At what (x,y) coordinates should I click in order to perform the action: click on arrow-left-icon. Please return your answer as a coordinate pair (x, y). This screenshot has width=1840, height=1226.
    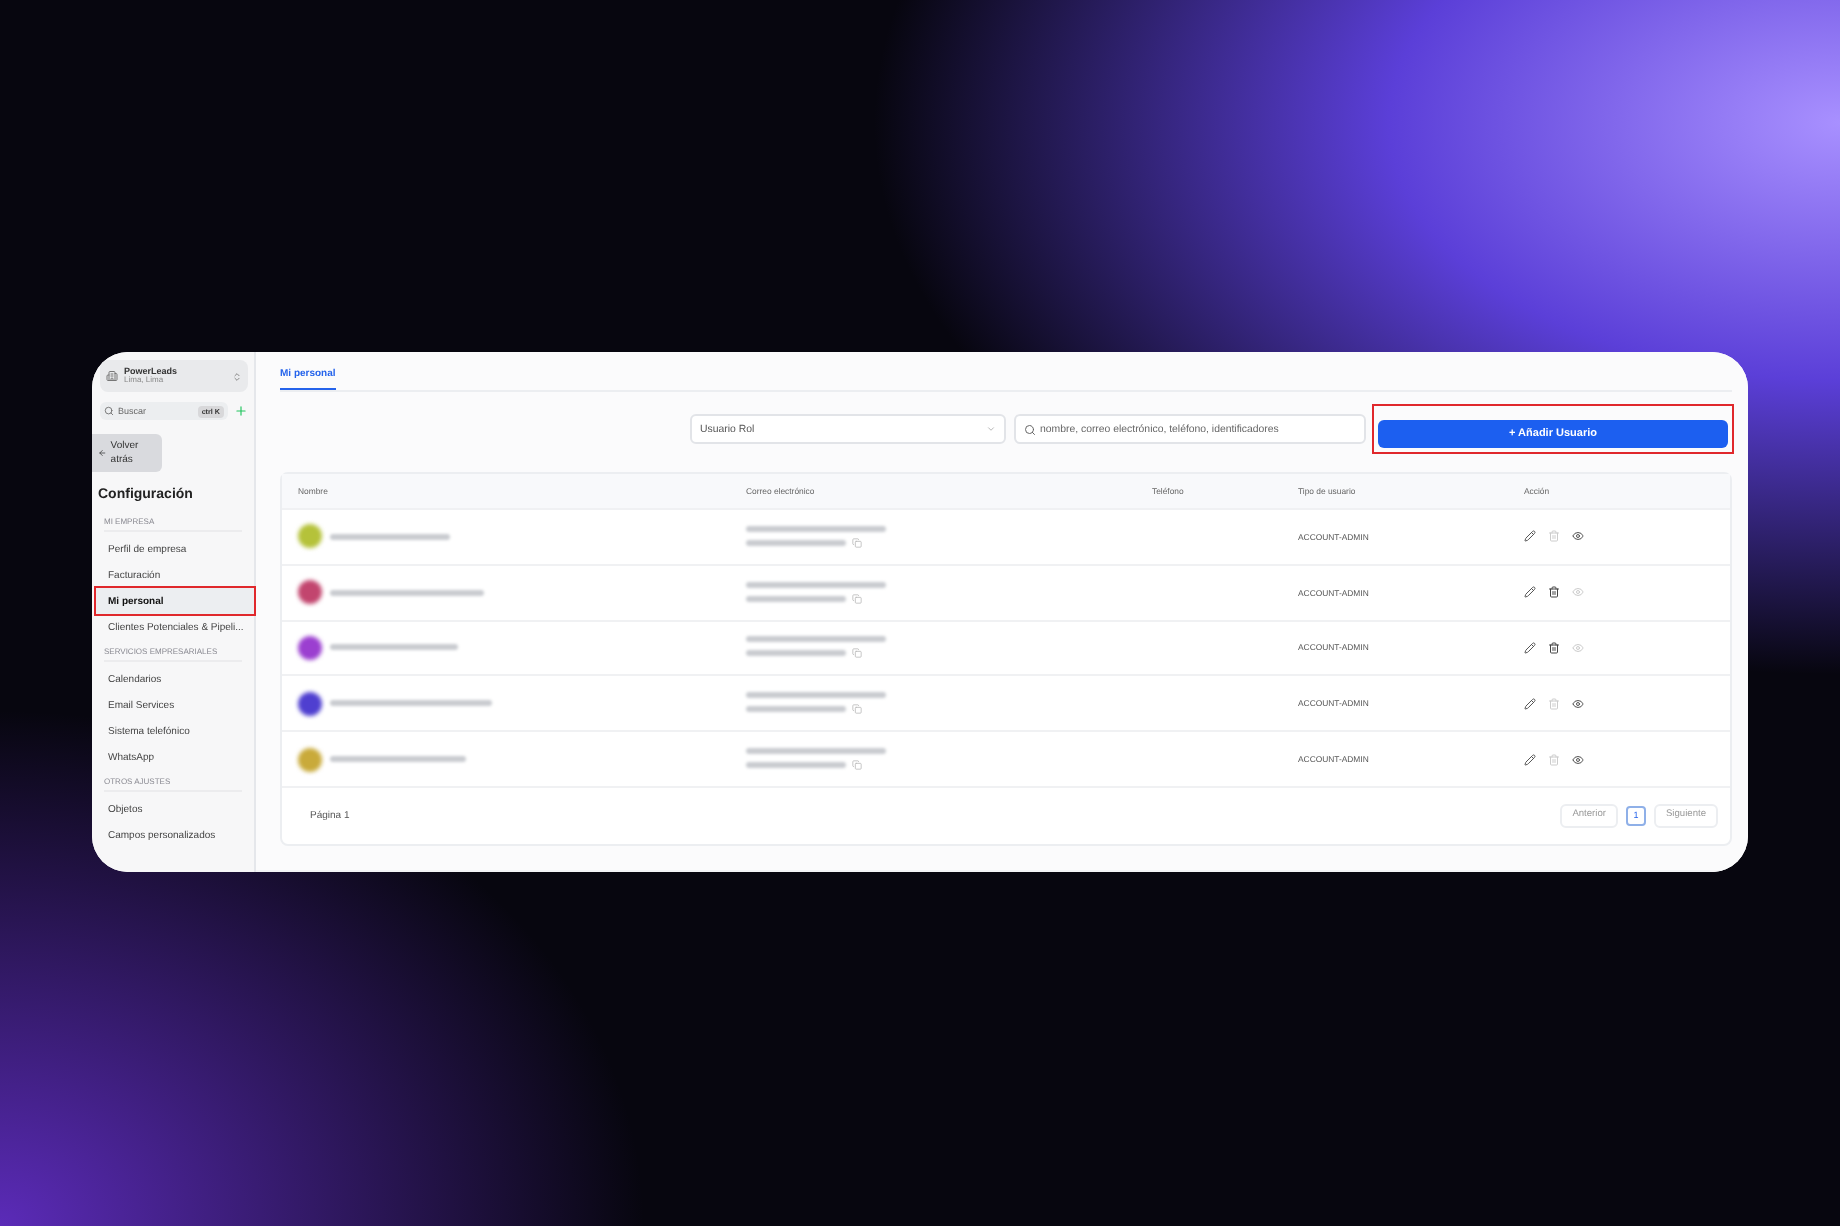
    Looking at the image, I should click on (102, 453).